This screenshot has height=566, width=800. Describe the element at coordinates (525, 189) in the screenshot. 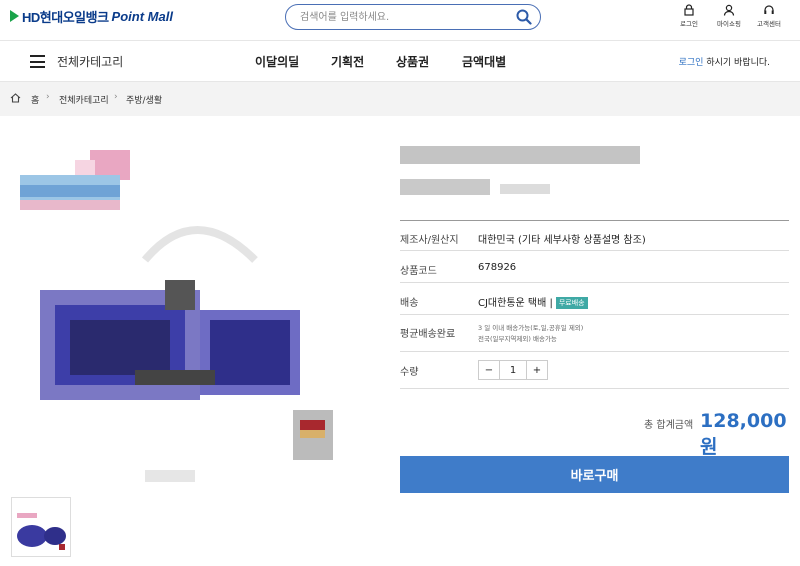

I see `product-price-blurred` at that location.